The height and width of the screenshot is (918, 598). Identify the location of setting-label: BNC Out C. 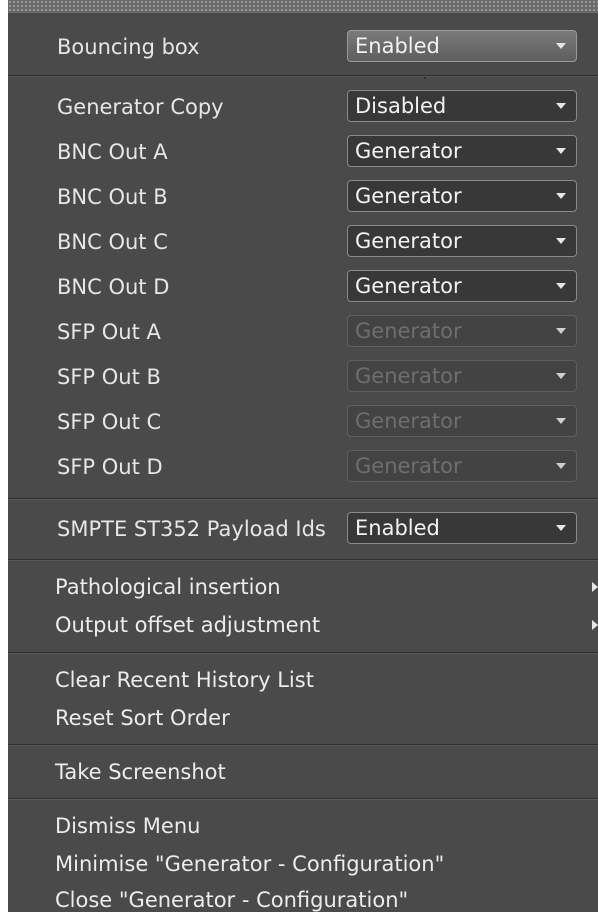
(112, 242).